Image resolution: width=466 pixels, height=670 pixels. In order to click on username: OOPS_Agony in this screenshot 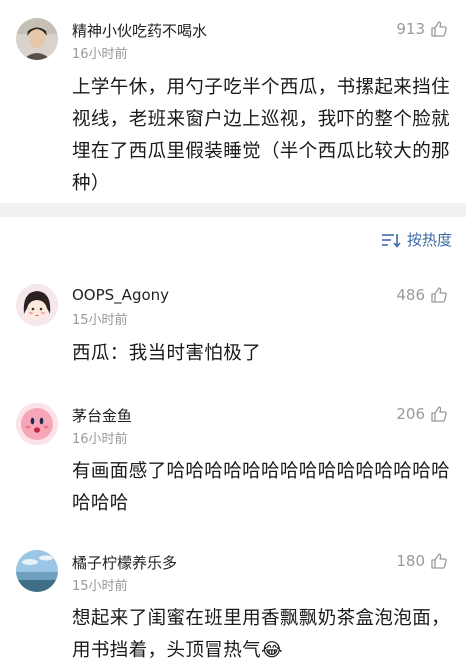, I will do `click(120, 295)`.